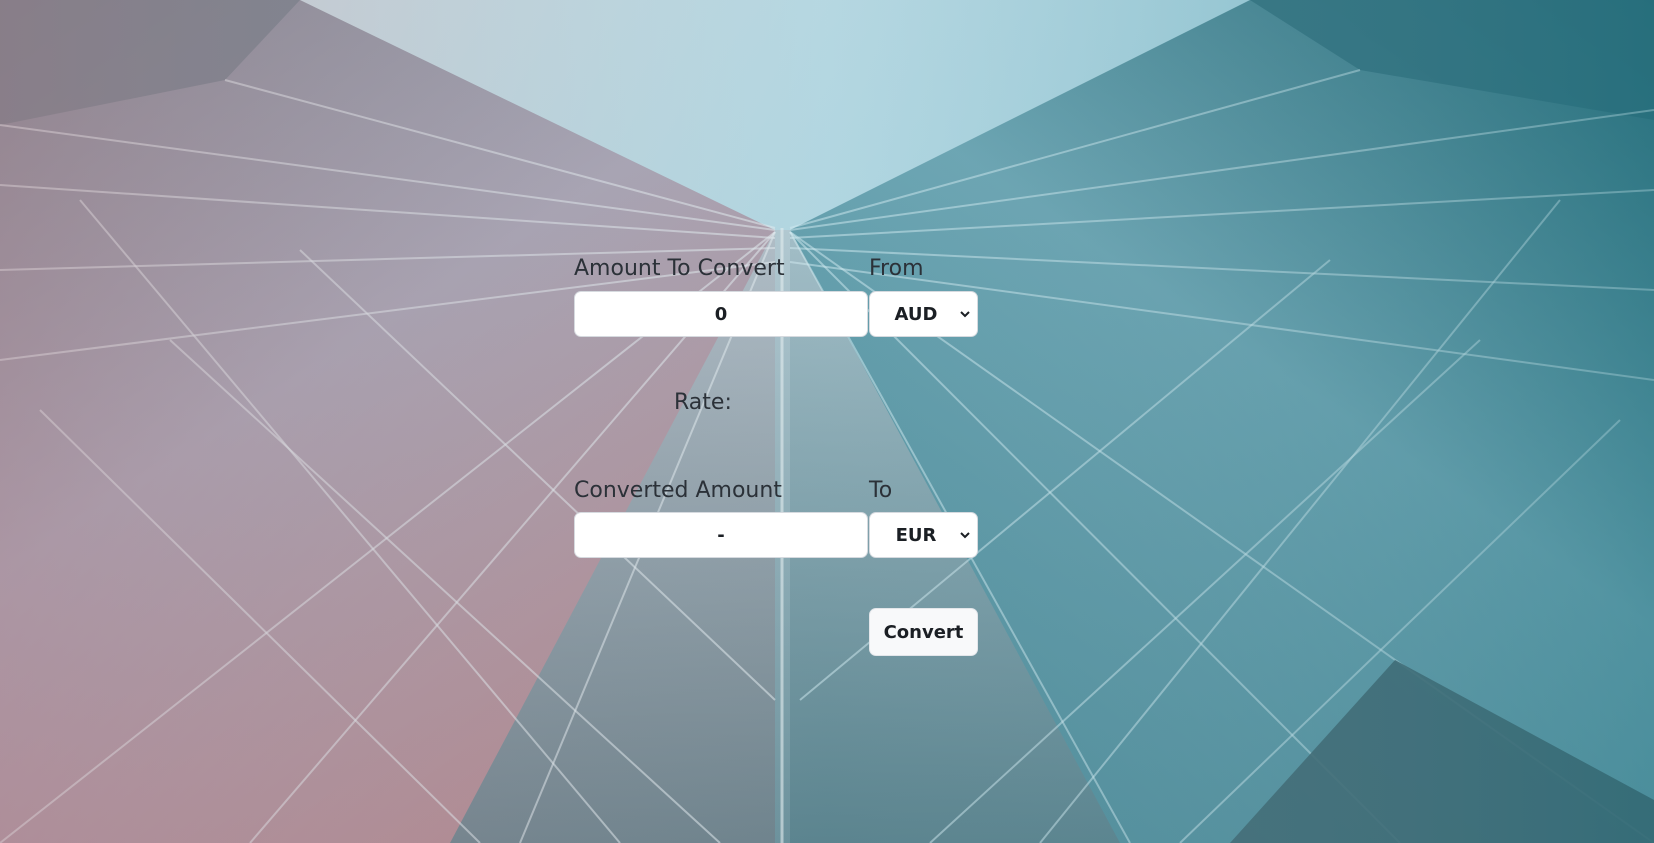 Image resolution: width=1654 pixels, height=843 pixels. I want to click on convert-button: Convert, so click(923, 632).